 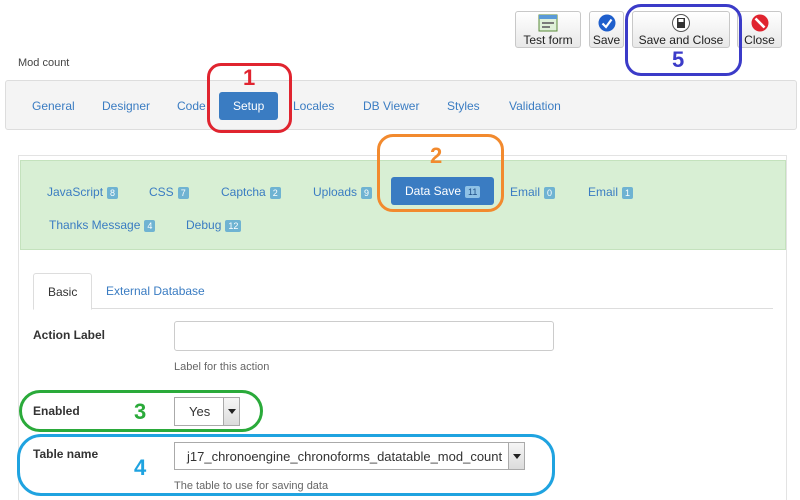 What do you see at coordinates (533, 192) in the screenshot?
I see `subtab-email-0: Email 0` at bounding box center [533, 192].